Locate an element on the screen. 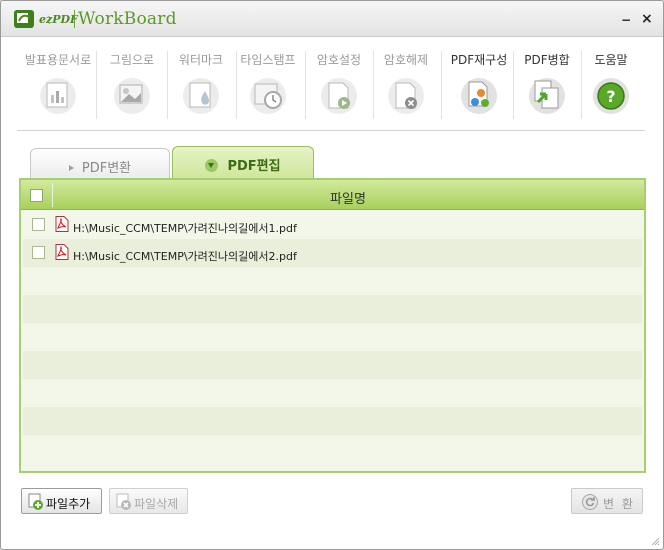 The image size is (664, 550). presentation-icon is located at coordinates (58, 96).